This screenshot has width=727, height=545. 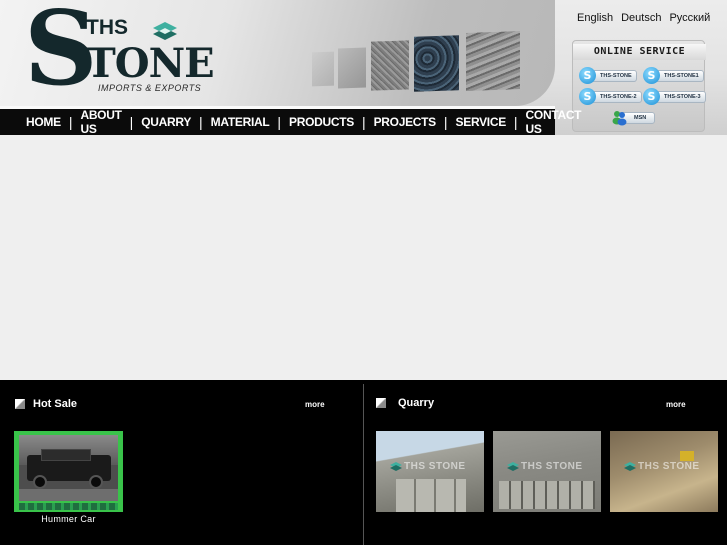 What do you see at coordinates (639, 52) in the screenshot?
I see `online-service-title: ONLINE SERVICE` at bounding box center [639, 52].